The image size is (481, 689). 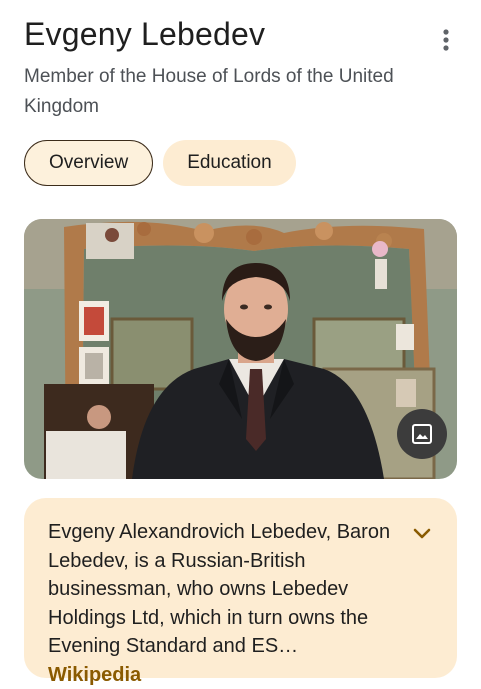 I want to click on chevron-down-icon, so click(x=422, y=533).